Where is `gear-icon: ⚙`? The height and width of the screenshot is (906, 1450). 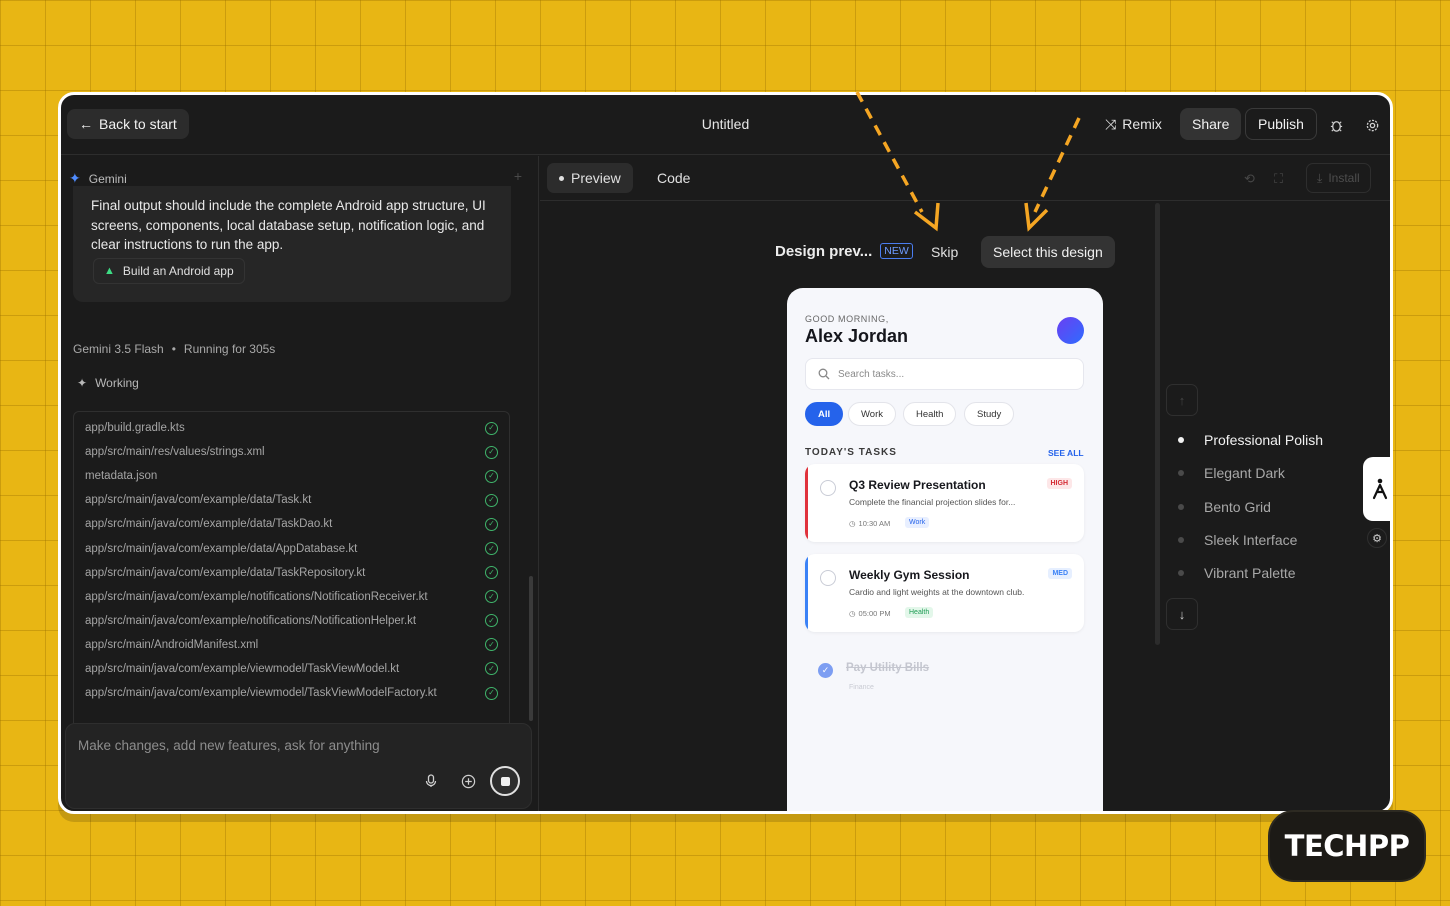 gear-icon: ⚙ is located at coordinates (1377, 538).